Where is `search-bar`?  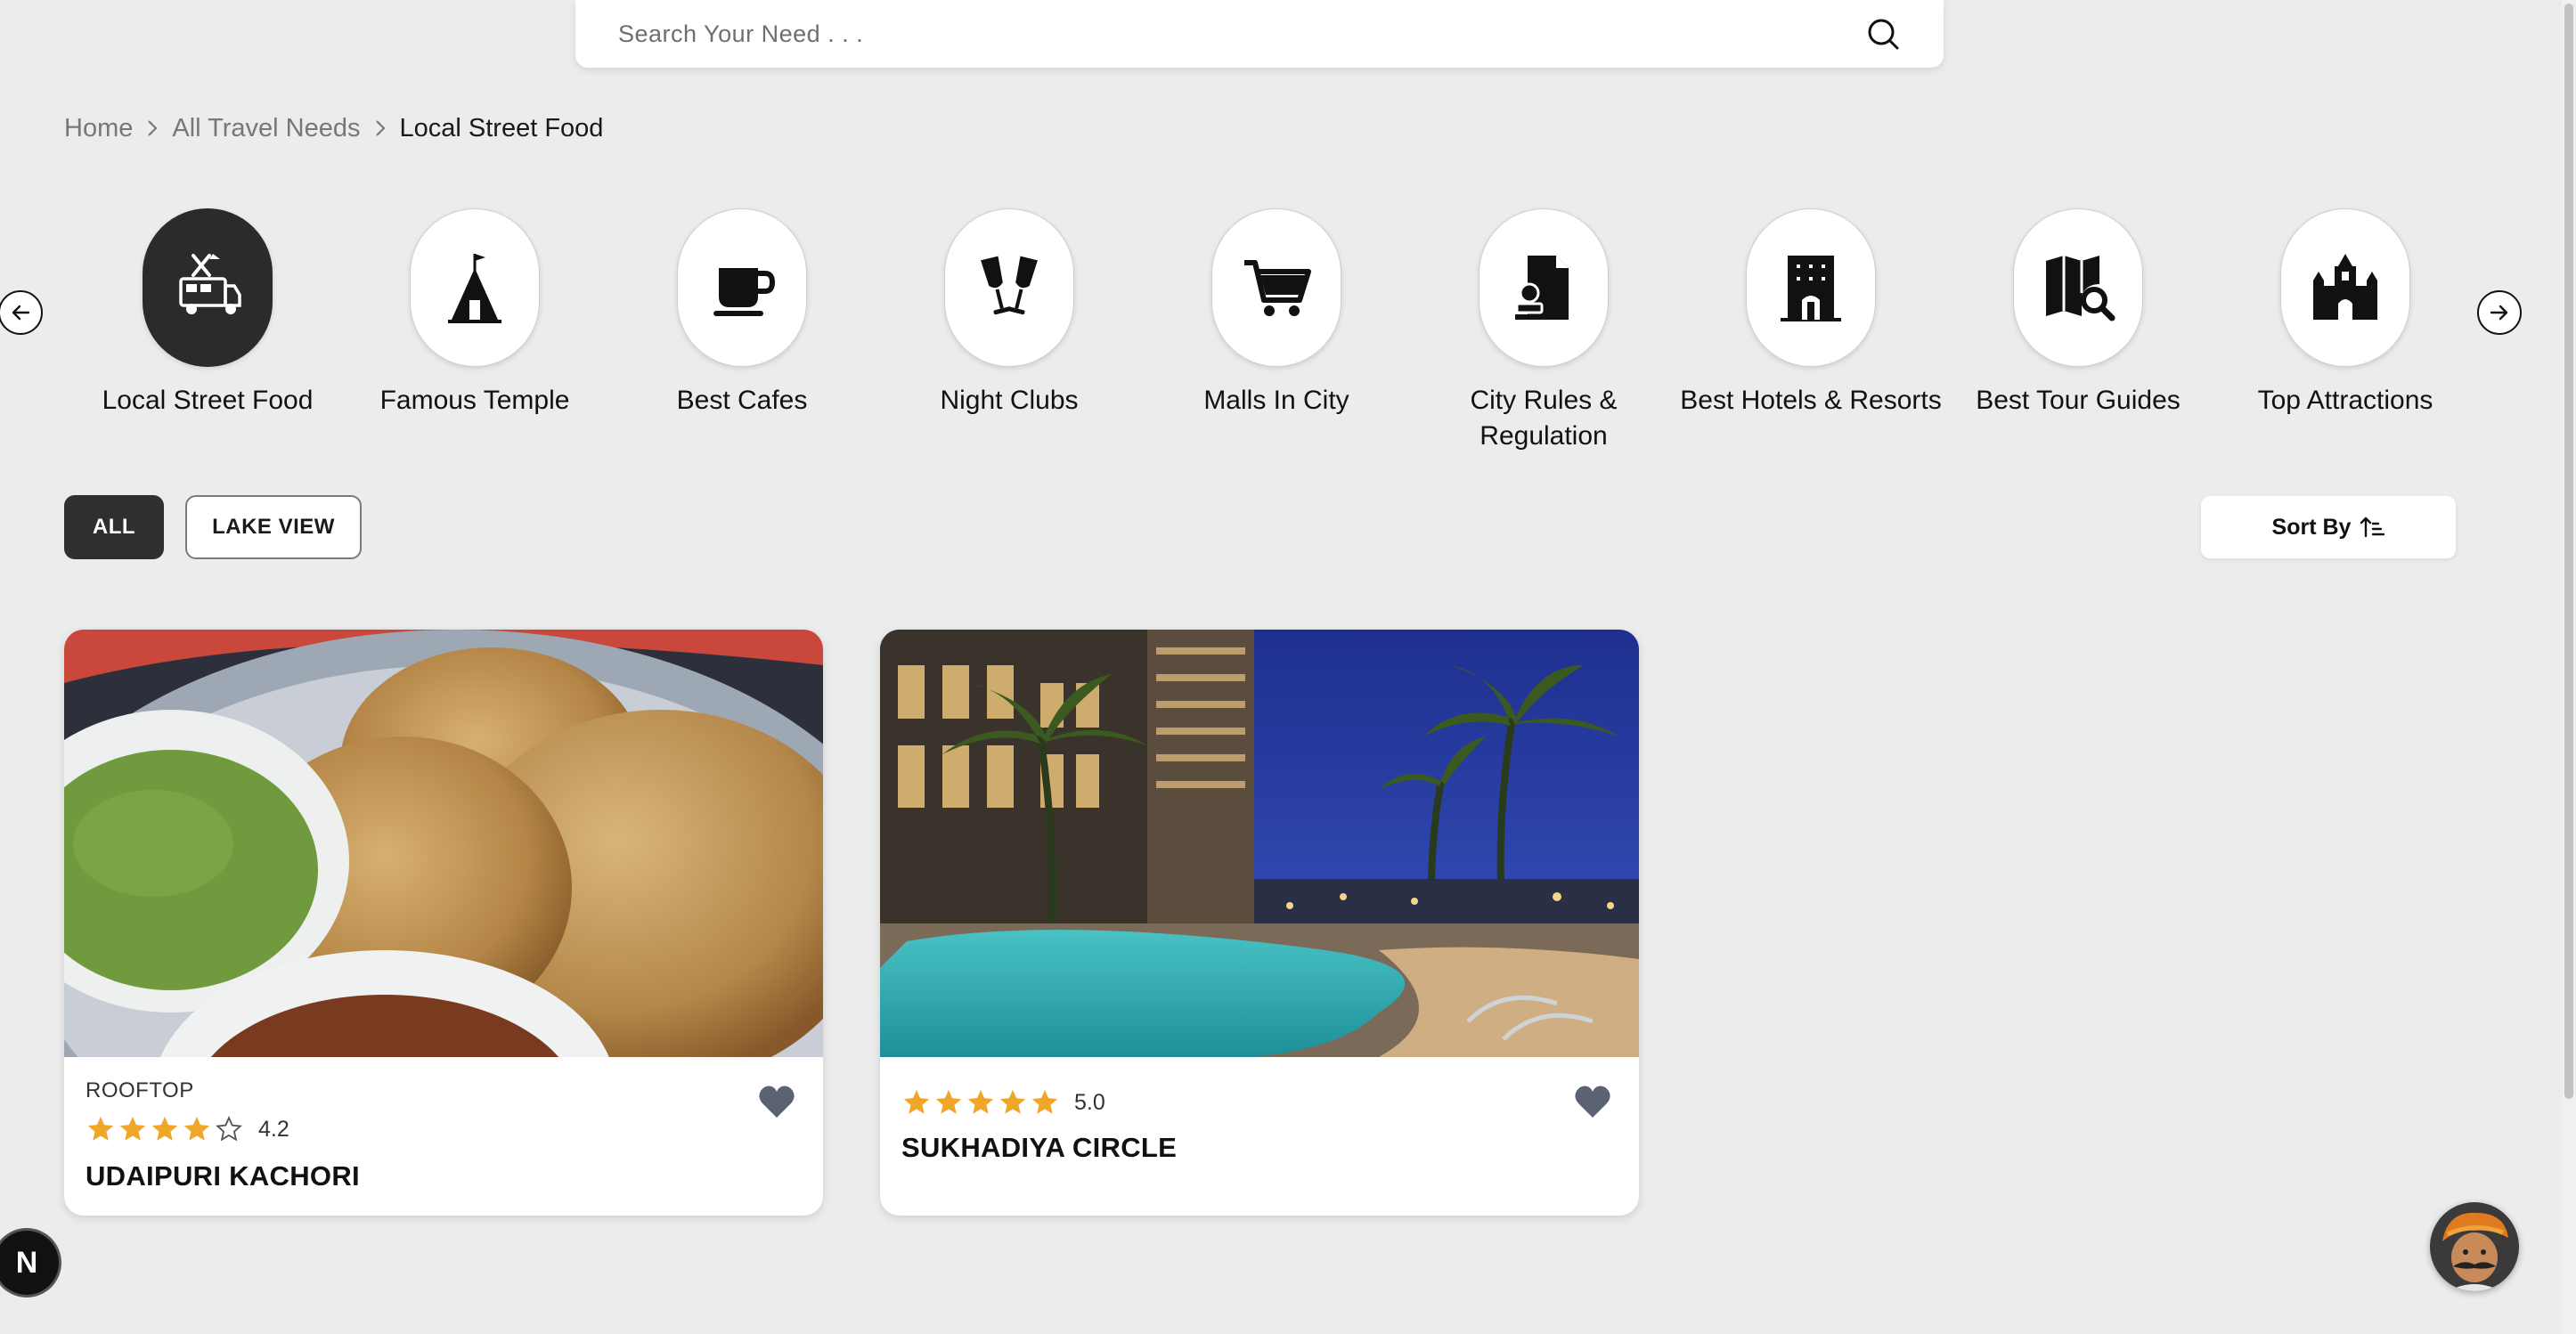 search-bar is located at coordinates (1259, 34).